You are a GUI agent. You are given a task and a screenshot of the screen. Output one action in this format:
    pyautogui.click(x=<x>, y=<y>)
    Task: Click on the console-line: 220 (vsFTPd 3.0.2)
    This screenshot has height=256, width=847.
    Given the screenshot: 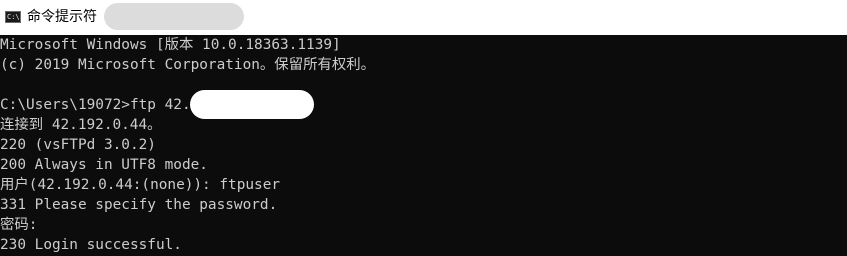 What is the action you would take?
    pyautogui.click(x=78, y=145)
    